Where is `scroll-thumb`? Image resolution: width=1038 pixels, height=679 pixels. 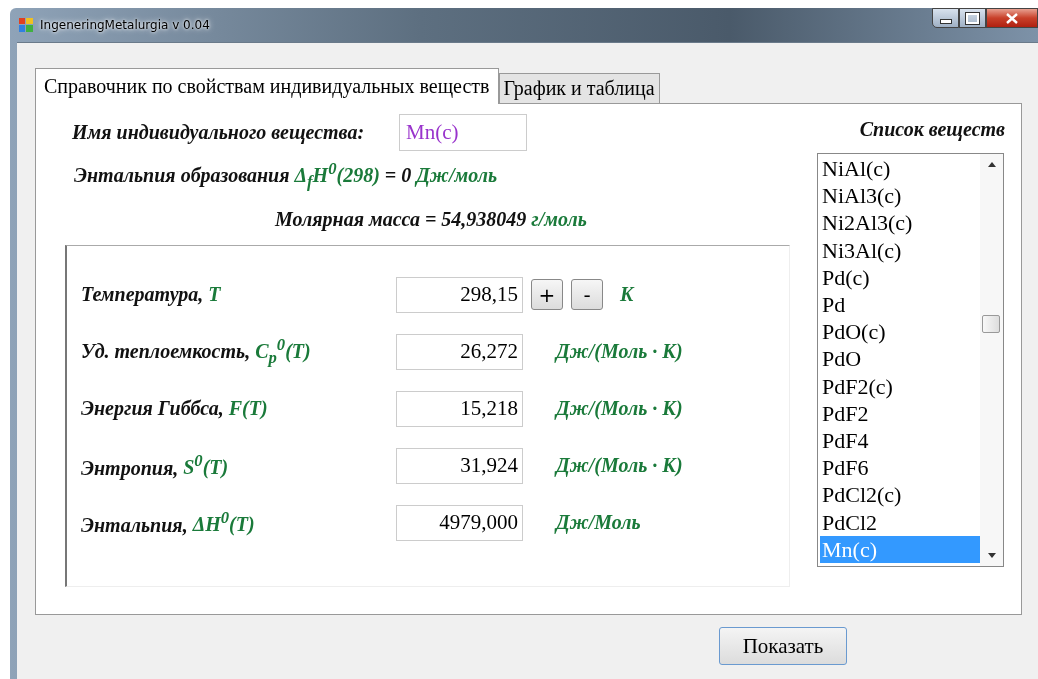
scroll-thumb is located at coordinates (991, 324).